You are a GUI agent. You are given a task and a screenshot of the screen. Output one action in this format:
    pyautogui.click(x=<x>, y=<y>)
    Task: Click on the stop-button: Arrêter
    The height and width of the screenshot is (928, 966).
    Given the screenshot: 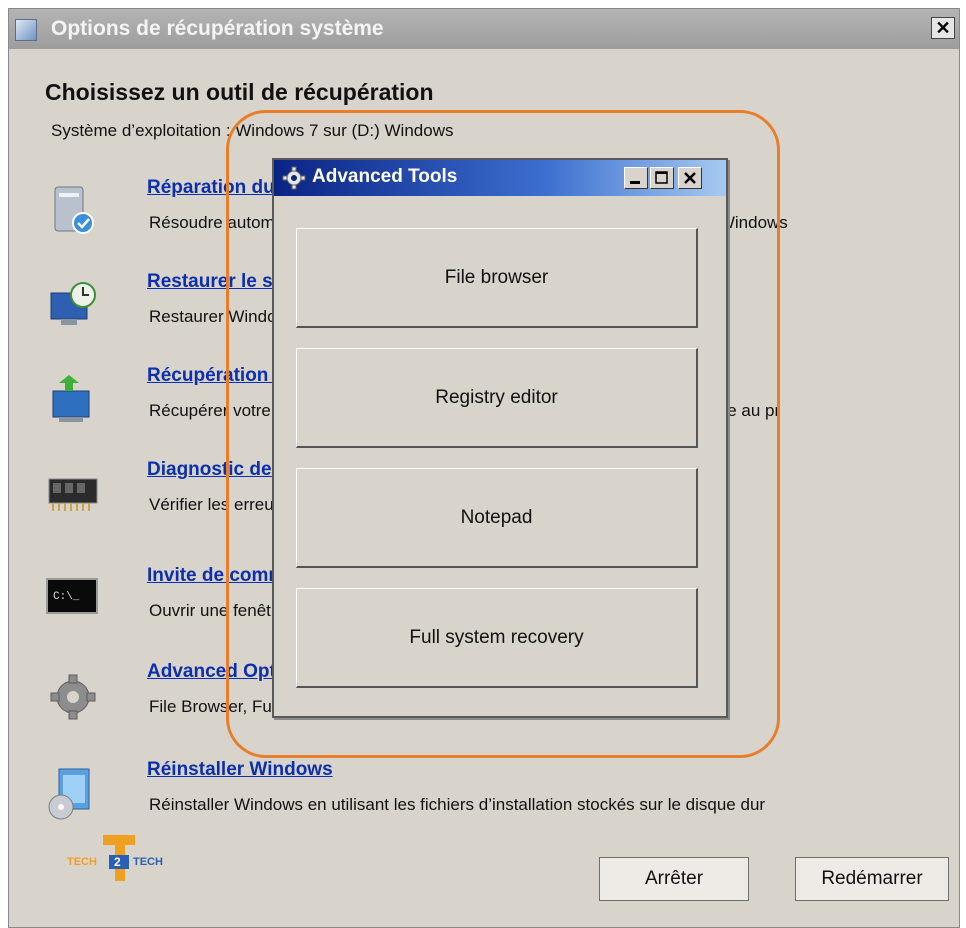 What is the action you would take?
    pyautogui.click(x=674, y=879)
    